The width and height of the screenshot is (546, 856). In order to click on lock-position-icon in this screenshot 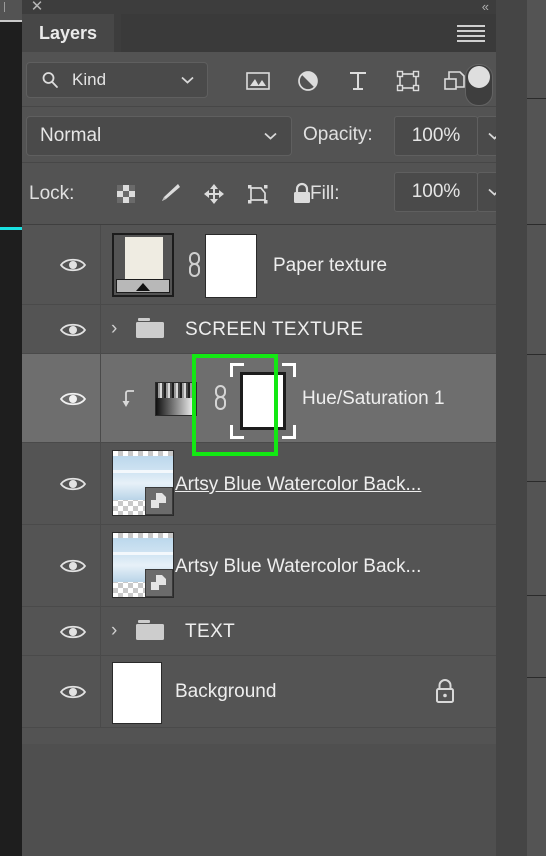, I will do `click(214, 194)`.